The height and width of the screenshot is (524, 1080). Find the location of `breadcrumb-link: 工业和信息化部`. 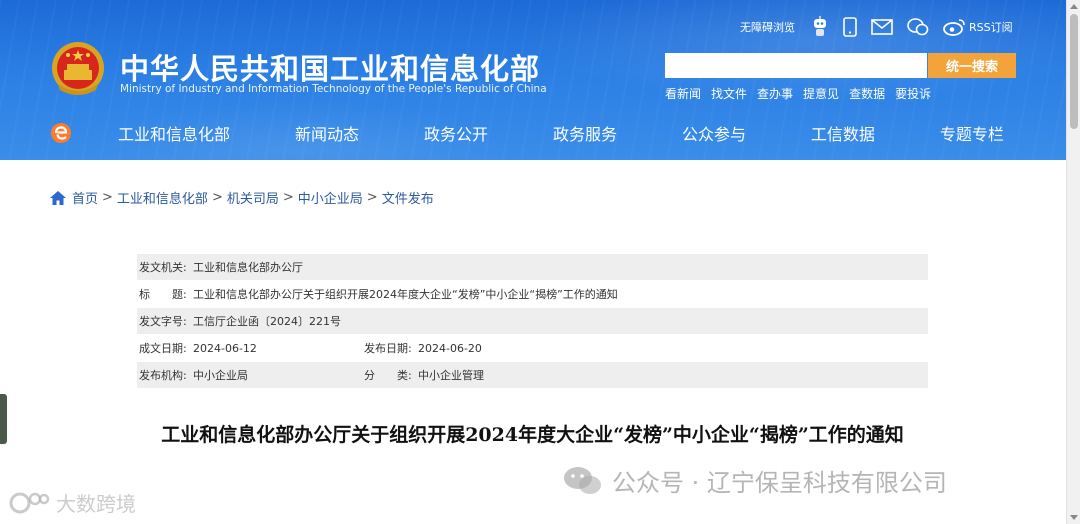

breadcrumb-link: 工业和信息化部 is located at coordinates (162, 197).